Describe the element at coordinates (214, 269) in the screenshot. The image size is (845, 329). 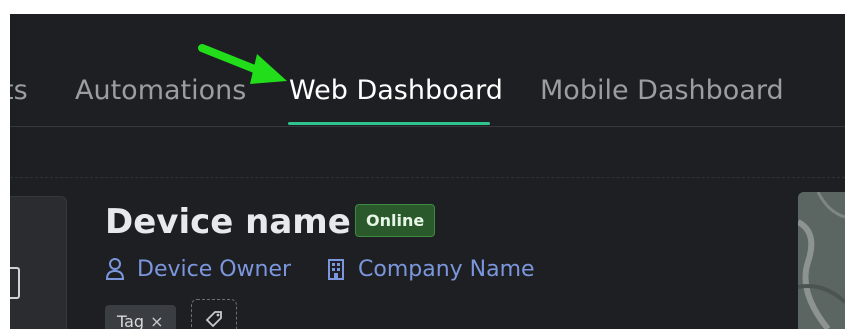
I see `device-owner-label: Device Owner` at that location.